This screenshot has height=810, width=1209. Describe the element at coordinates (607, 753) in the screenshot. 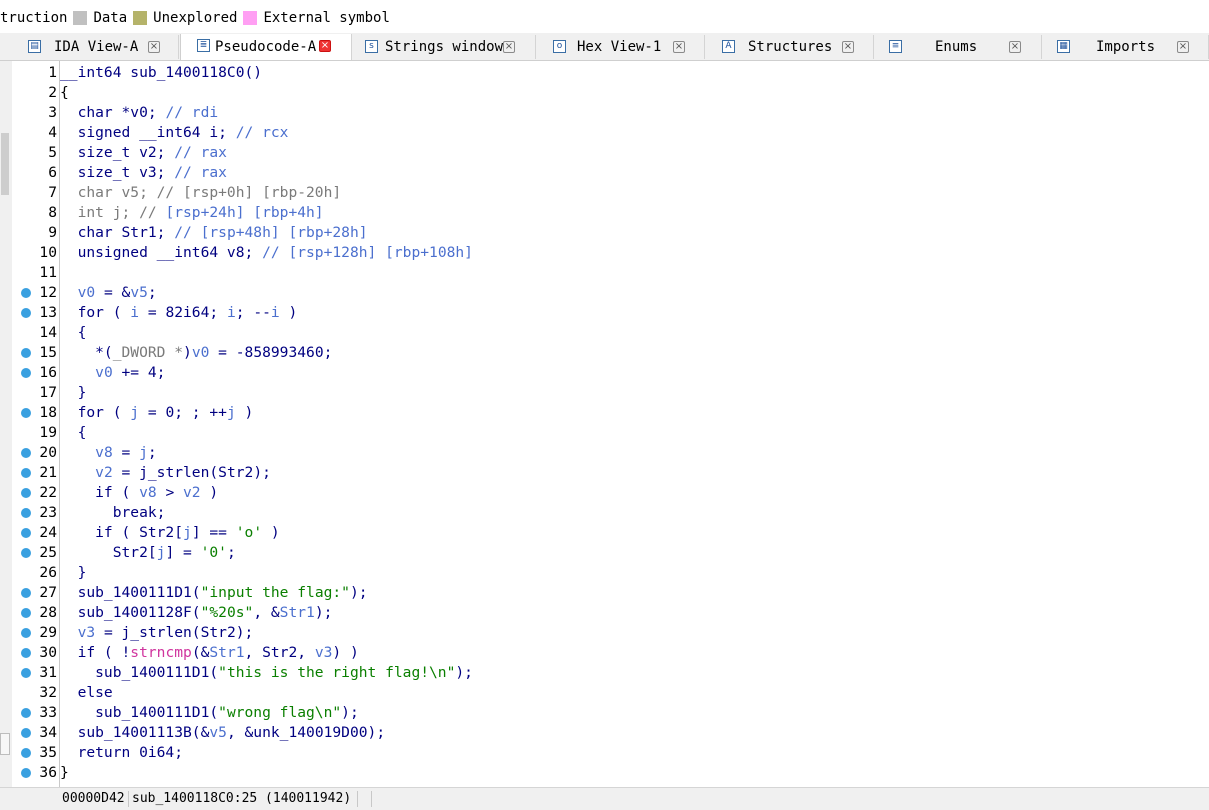

I see `code-line: 35 return 0i64;` at that location.